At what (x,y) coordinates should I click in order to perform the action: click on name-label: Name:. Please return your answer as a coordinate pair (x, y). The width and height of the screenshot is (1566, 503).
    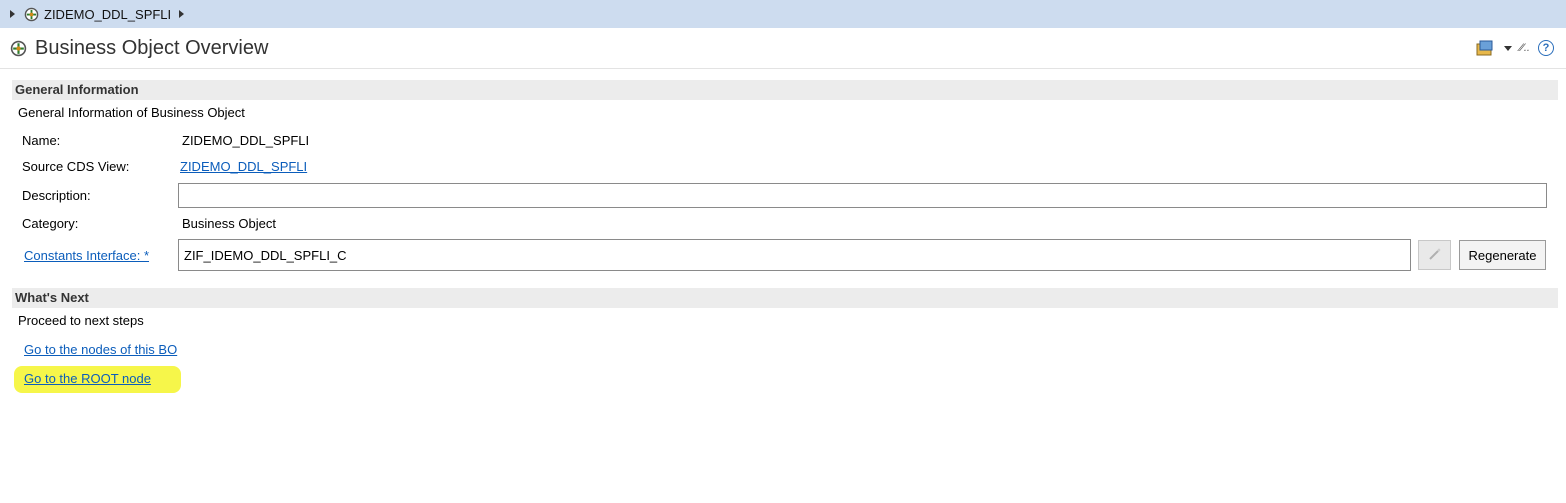
    Looking at the image, I should click on (41, 140).